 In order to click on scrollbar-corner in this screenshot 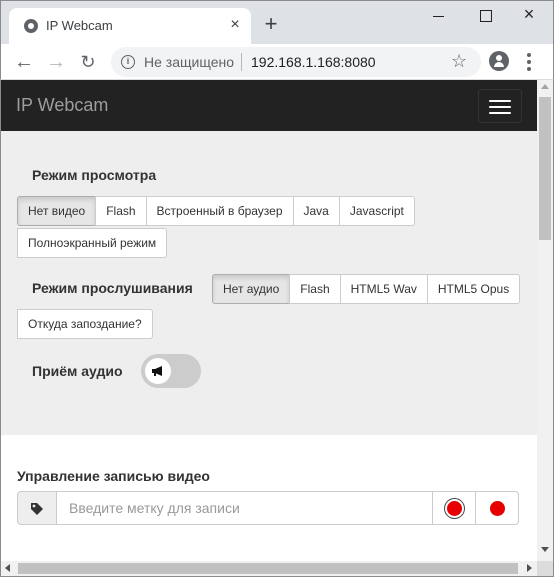, I will do `click(545, 568)`.